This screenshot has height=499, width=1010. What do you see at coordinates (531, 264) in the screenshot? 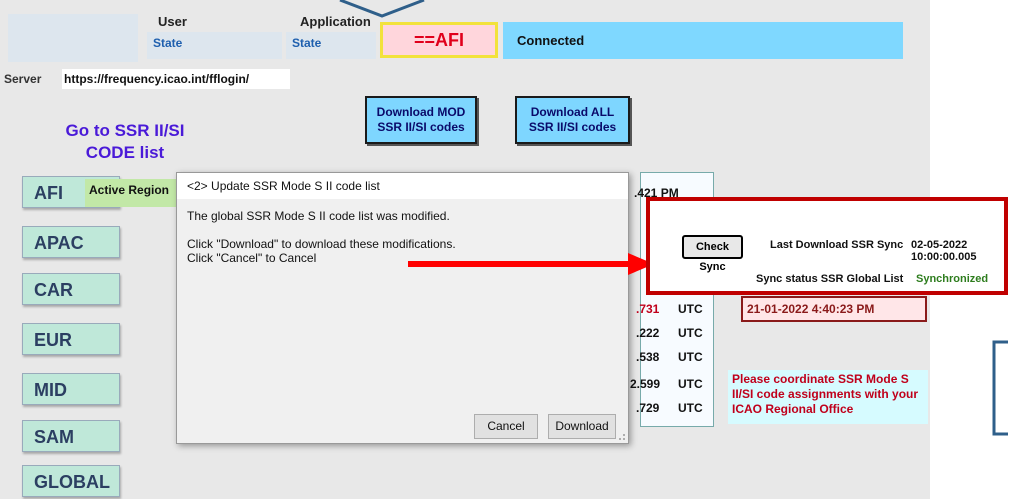
I see `red-arrow-icon` at bounding box center [531, 264].